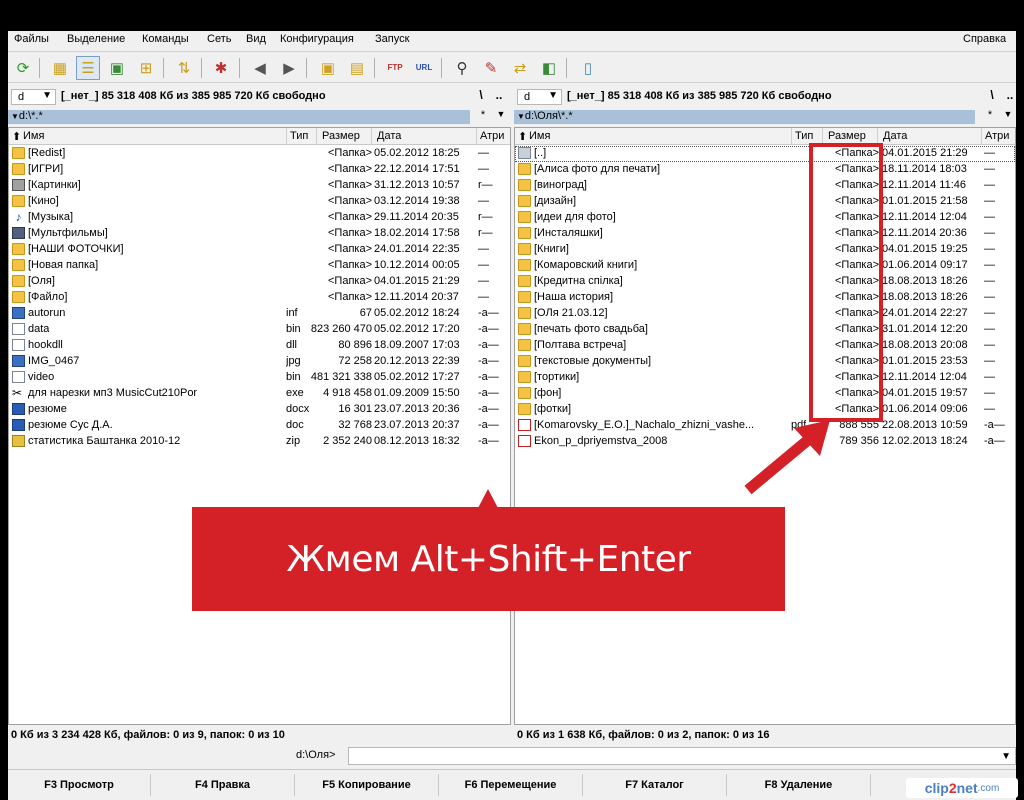 The width and height of the screenshot is (1024, 800). Describe the element at coordinates (367, 785) in the screenshot. I see `f5-copy-button: F5 Копирование` at that location.